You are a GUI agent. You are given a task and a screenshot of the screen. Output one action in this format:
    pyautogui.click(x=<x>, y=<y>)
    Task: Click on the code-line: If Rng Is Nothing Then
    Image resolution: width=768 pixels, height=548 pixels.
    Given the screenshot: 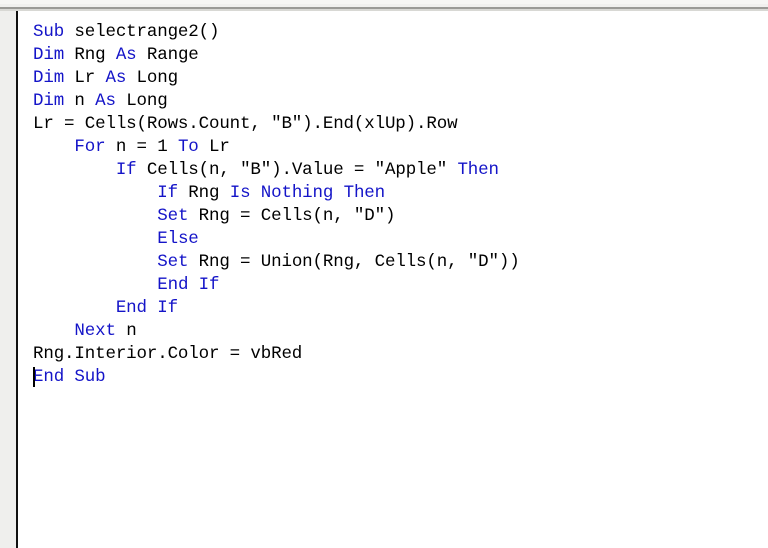 What is the action you would take?
    pyautogui.click(x=276, y=193)
    